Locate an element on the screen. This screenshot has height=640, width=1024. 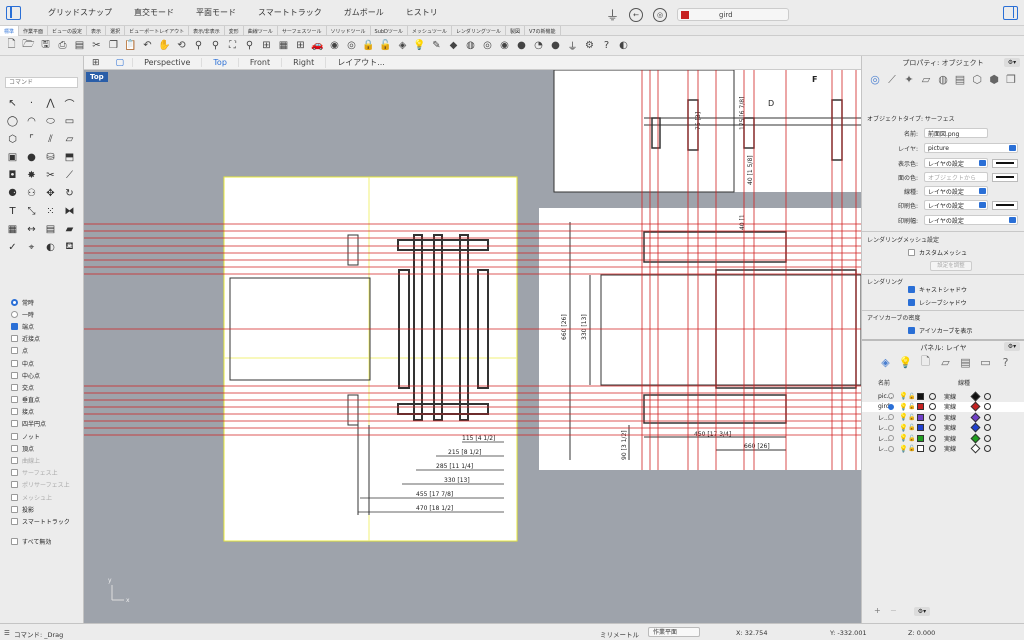
tab-perspective: Perspective is located at coordinates (166, 62).